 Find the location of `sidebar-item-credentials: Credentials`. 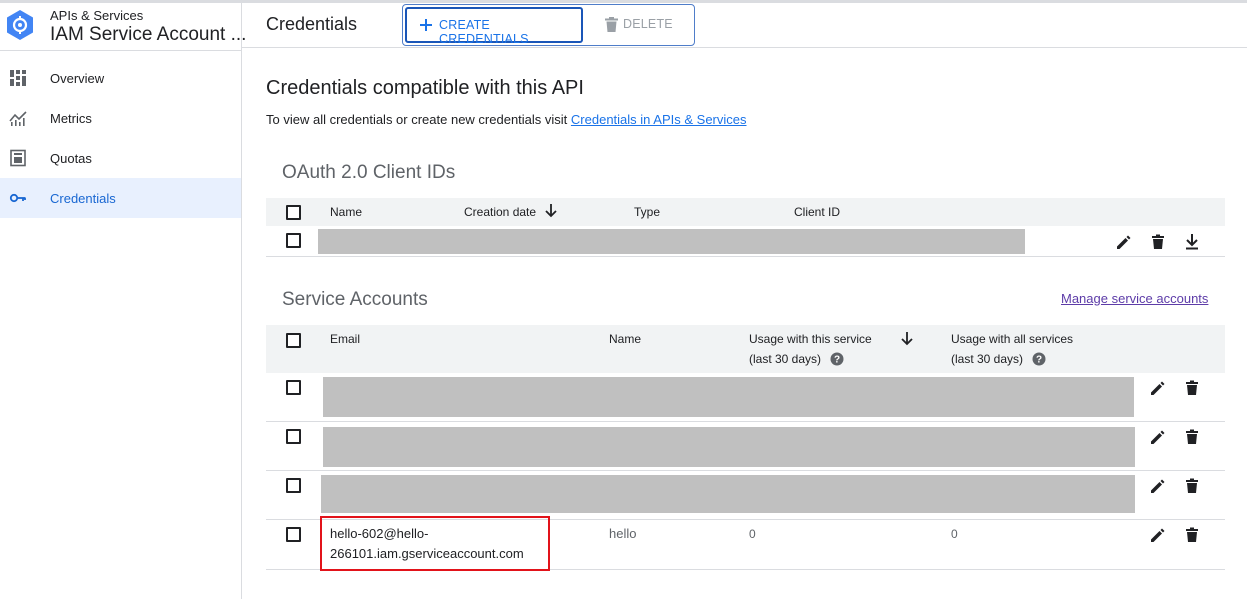

sidebar-item-credentials: Credentials is located at coordinates (120, 198).